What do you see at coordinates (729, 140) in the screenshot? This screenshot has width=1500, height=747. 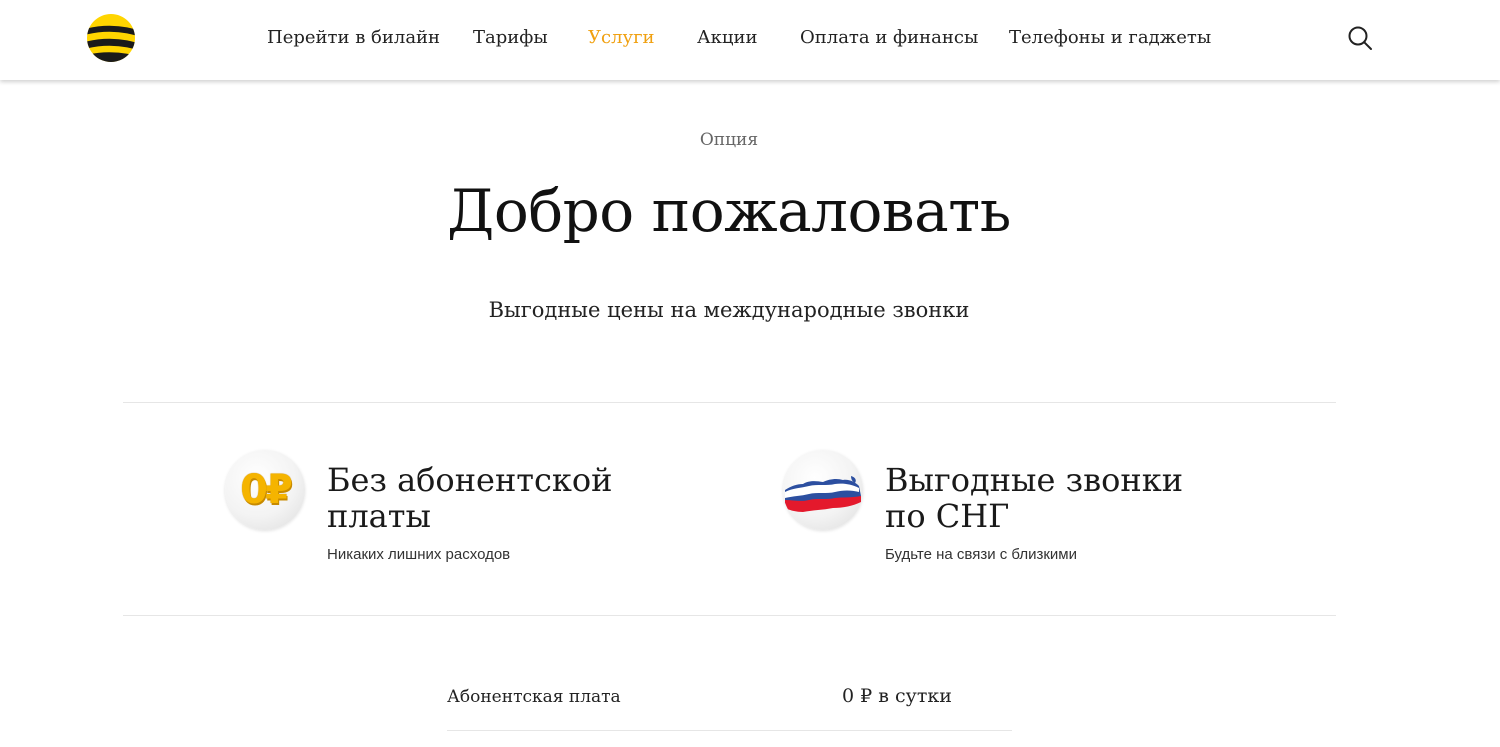 I see `option-eyebrow: Опция` at bounding box center [729, 140].